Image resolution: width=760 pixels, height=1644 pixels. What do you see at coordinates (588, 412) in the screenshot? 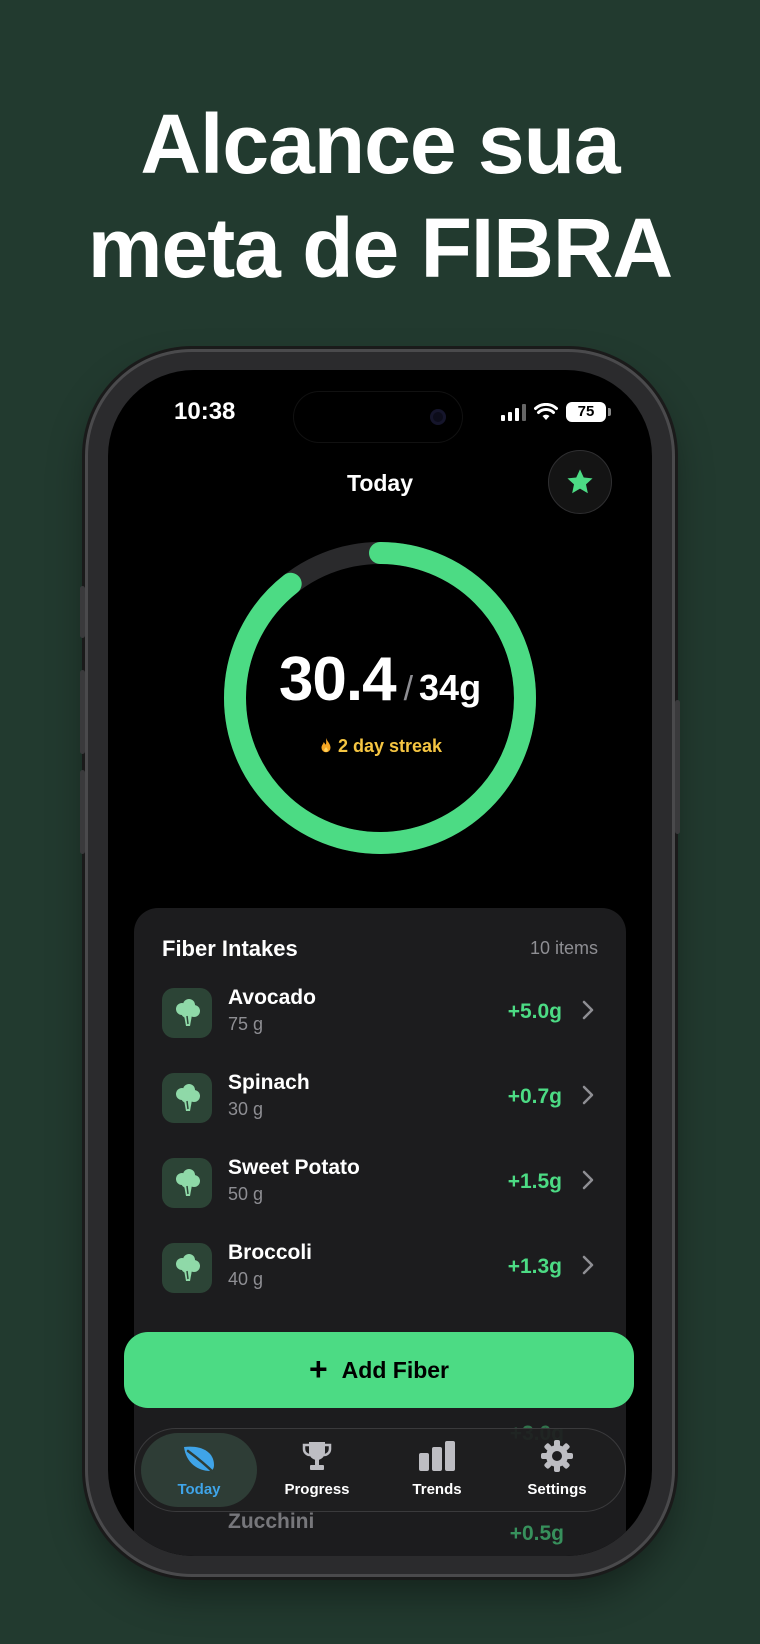
I see `battery-icon: 75` at bounding box center [588, 412].